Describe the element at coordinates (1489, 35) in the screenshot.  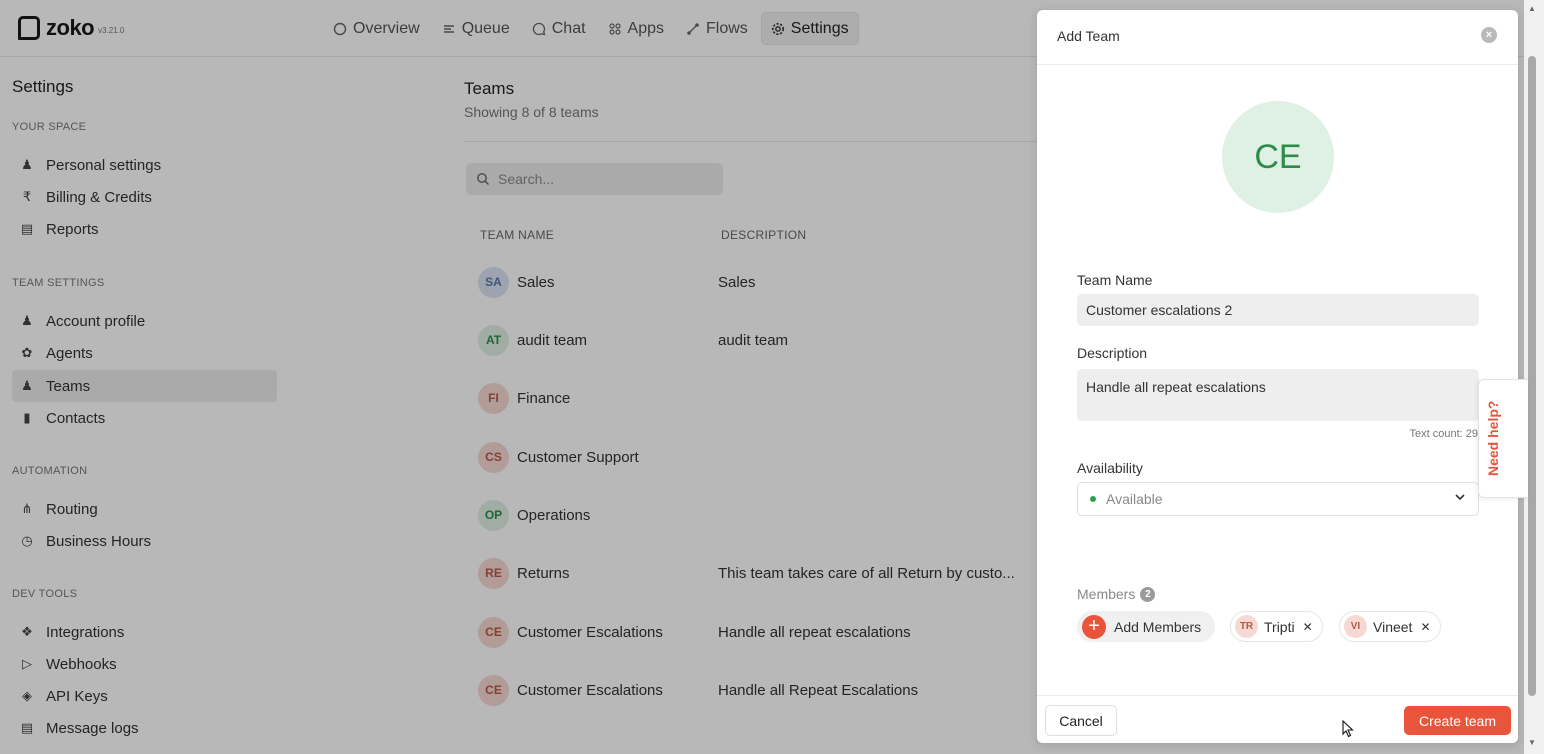
I see `close-icon: ×` at that location.